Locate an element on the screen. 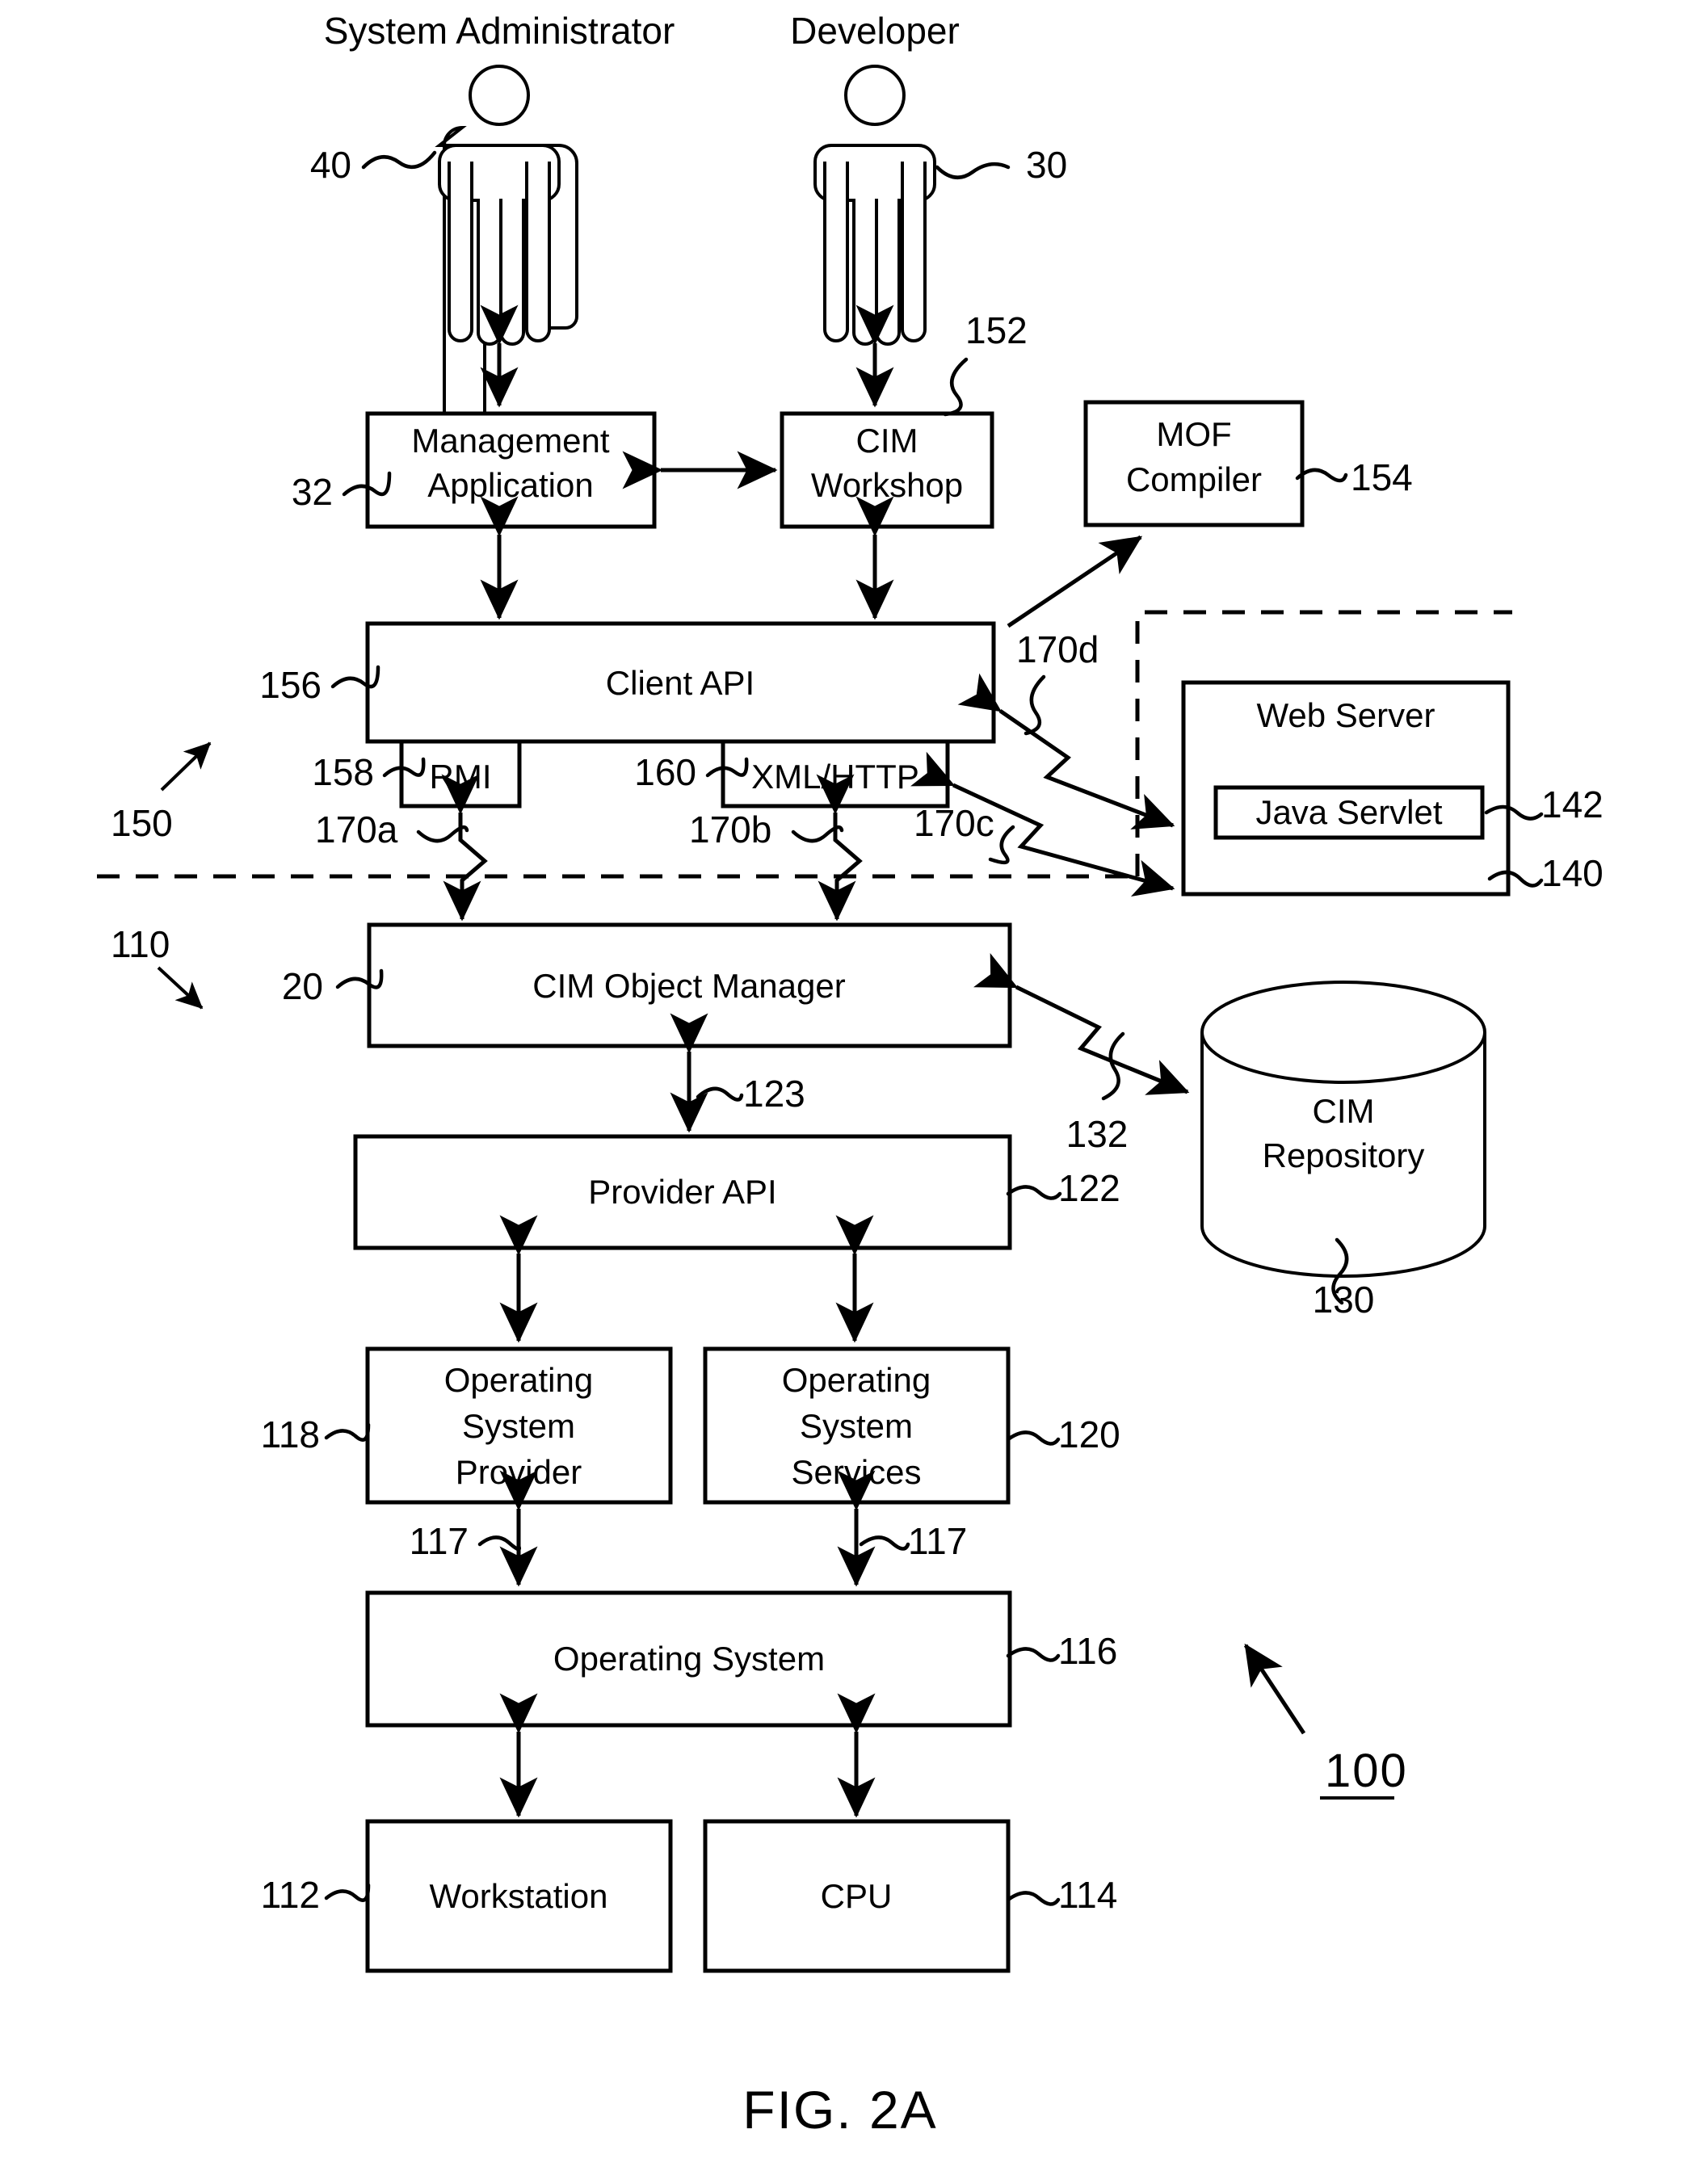 The height and width of the screenshot is (2184, 1694). ref-30: 30 is located at coordinates (1046, 165).